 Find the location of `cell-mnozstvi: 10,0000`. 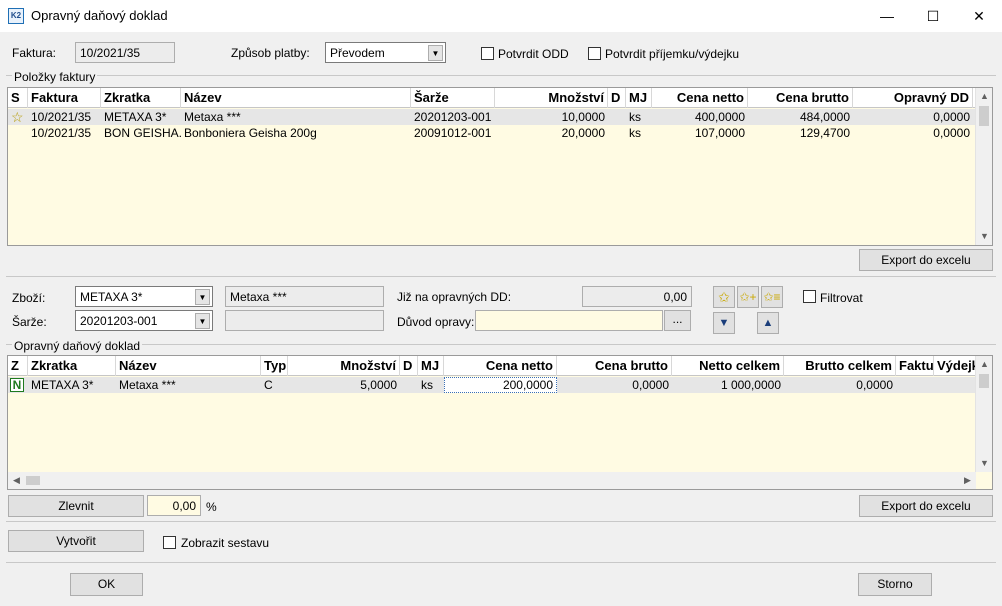

cell-mnozstvi: 10,0000 is located at coordinates (583, 117).